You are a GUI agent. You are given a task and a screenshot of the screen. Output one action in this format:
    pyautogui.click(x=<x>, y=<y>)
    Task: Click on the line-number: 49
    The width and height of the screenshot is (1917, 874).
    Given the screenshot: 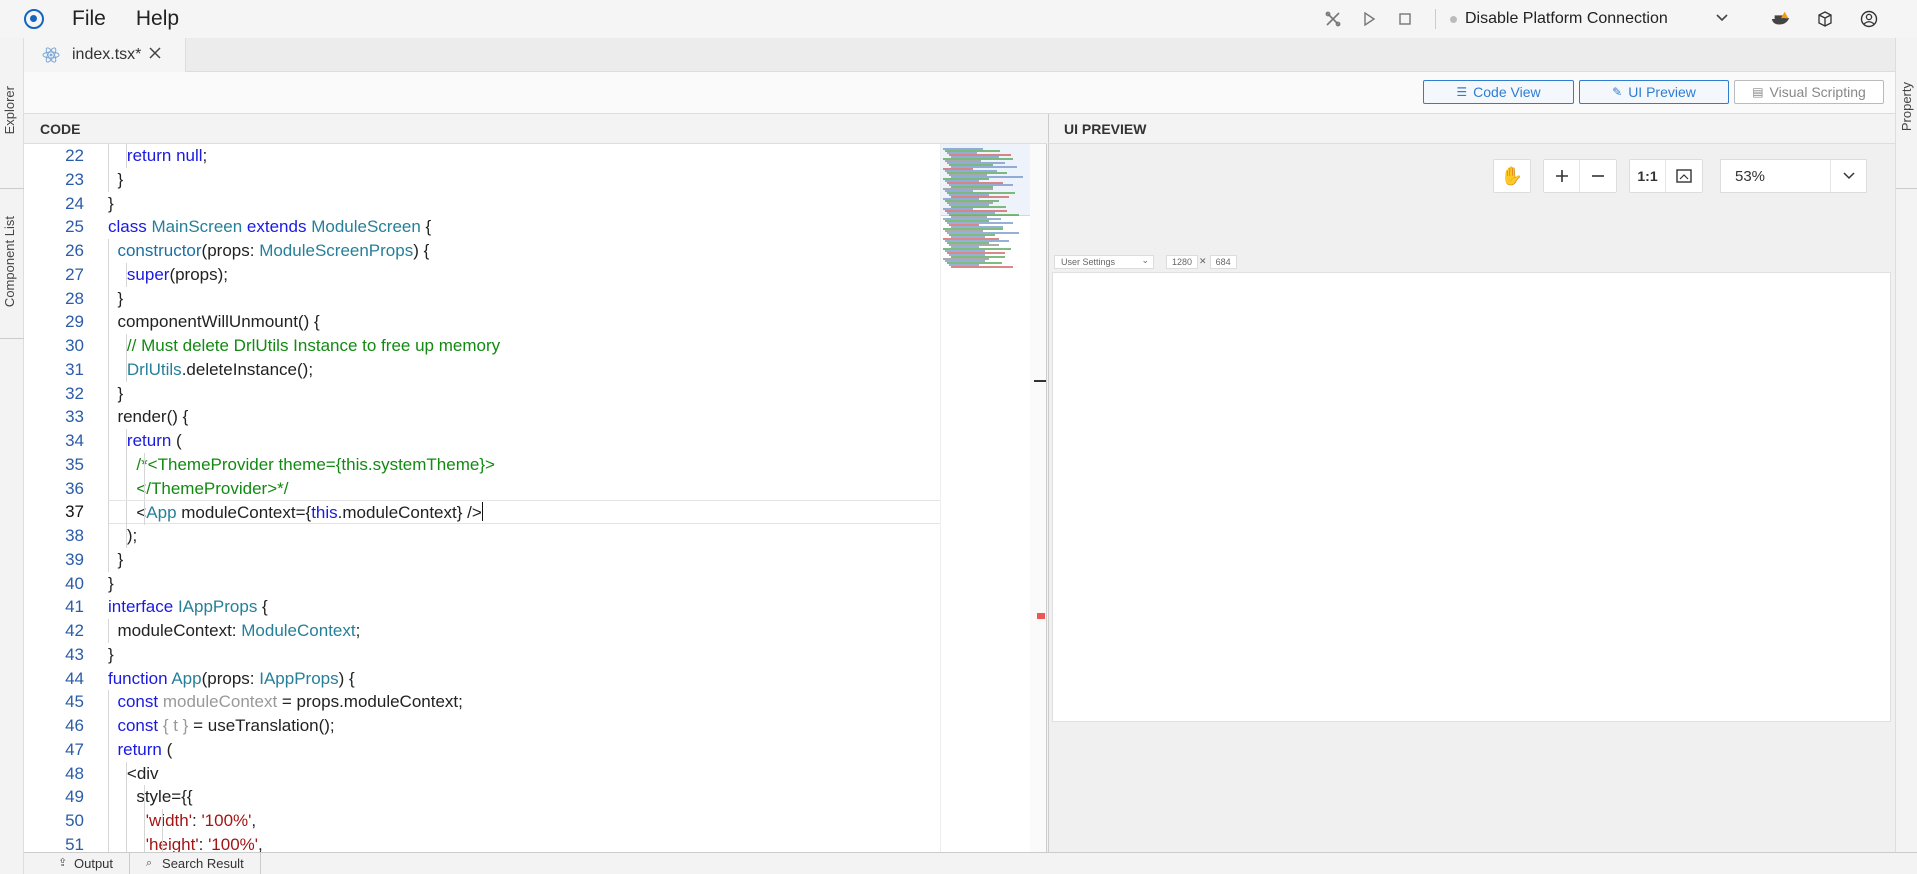 What is the action you would take?
    pyautogui.click(x=74, y=797)
    